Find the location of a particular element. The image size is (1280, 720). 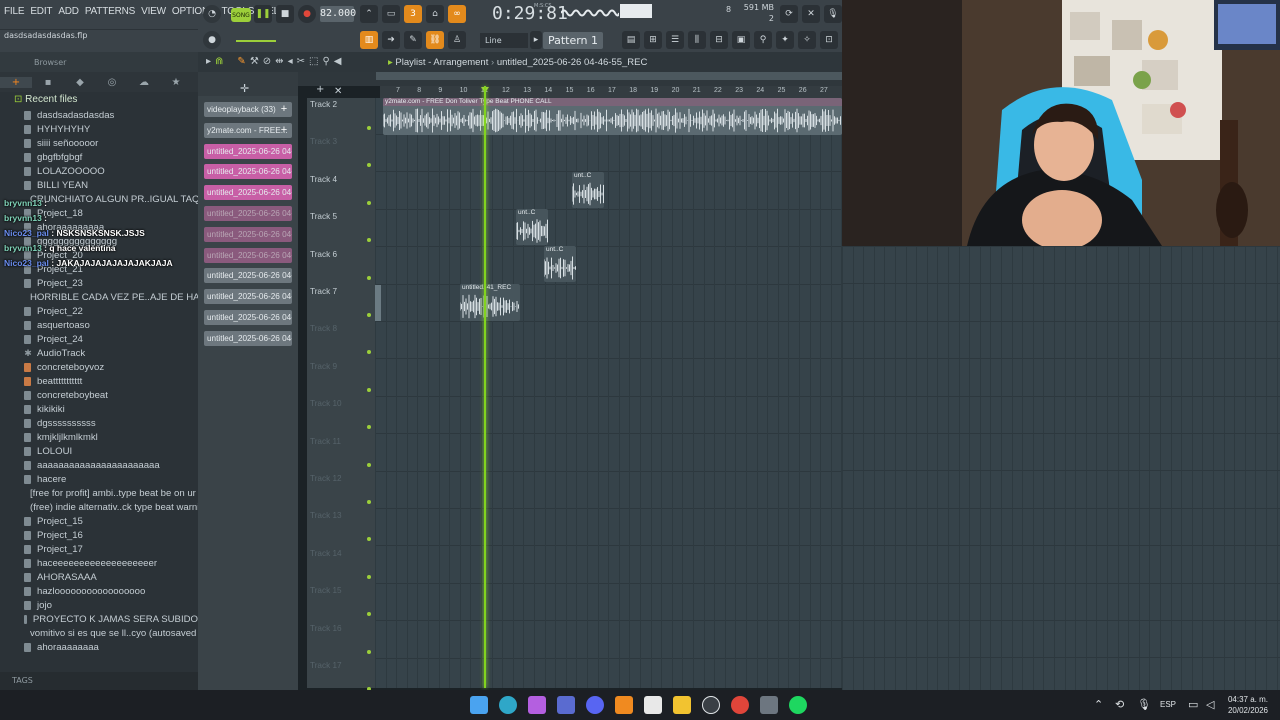

settings-icon is located at coordinates (769, 705).